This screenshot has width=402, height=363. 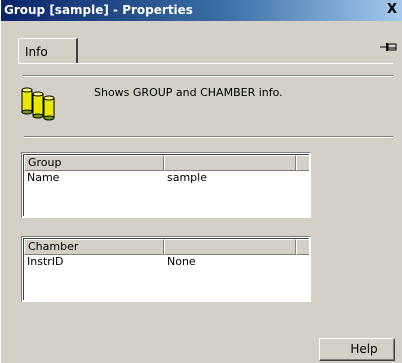 What do you see at coordinates (181, 261) in the screenshot?
I see `row-value: None` at bounding box center [181, 261].